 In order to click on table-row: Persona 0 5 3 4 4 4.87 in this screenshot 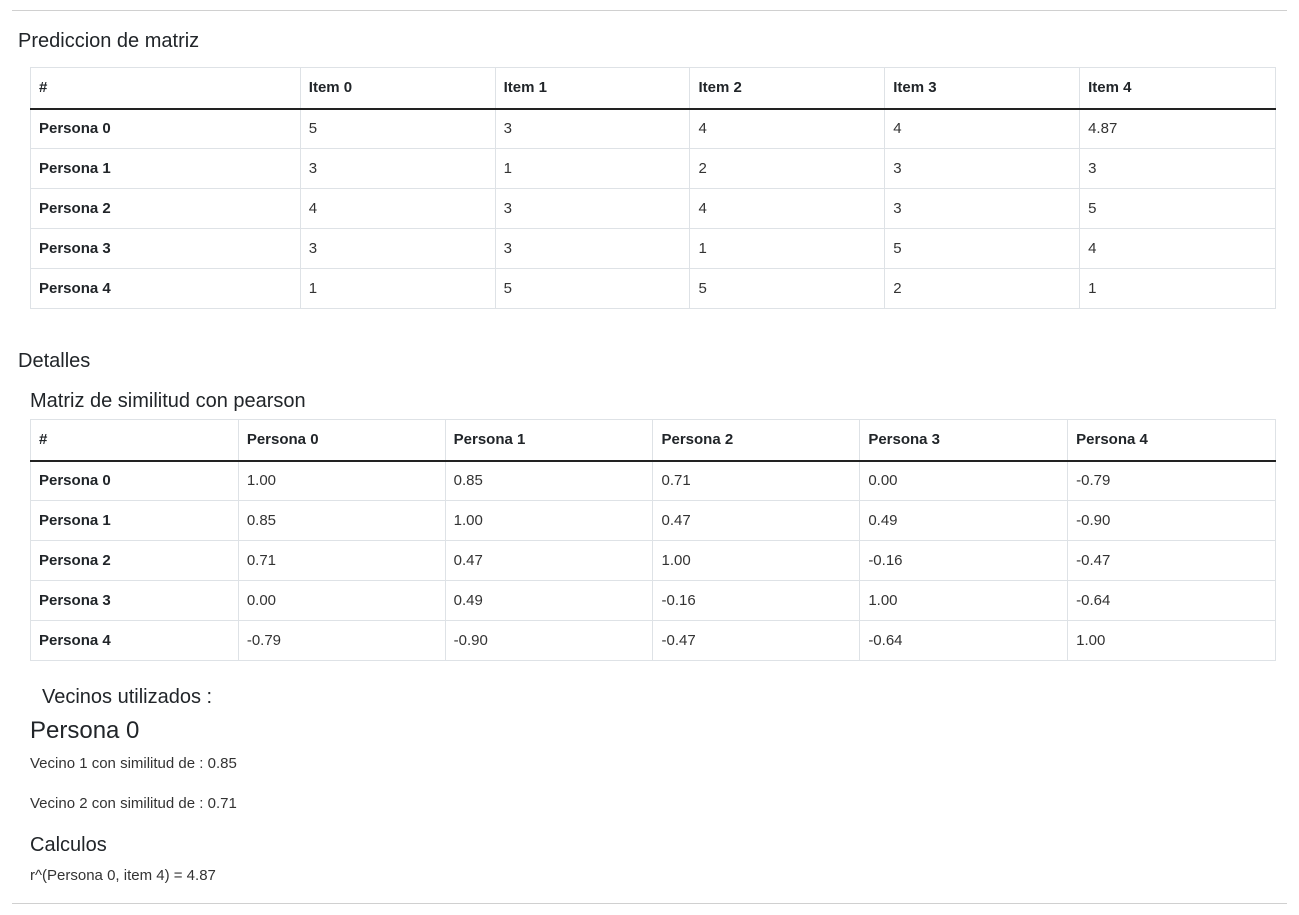, I will do `click(653, 128)`.